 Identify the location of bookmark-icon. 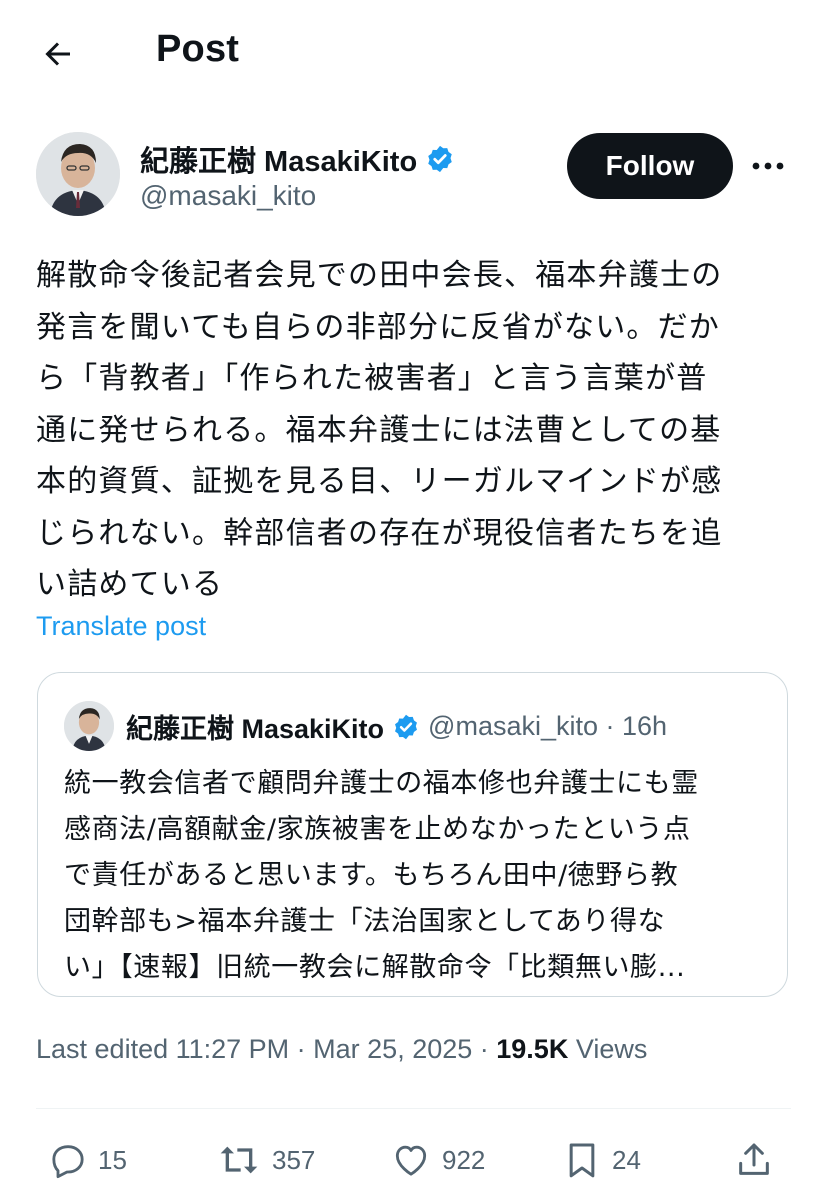
(582, 1160).